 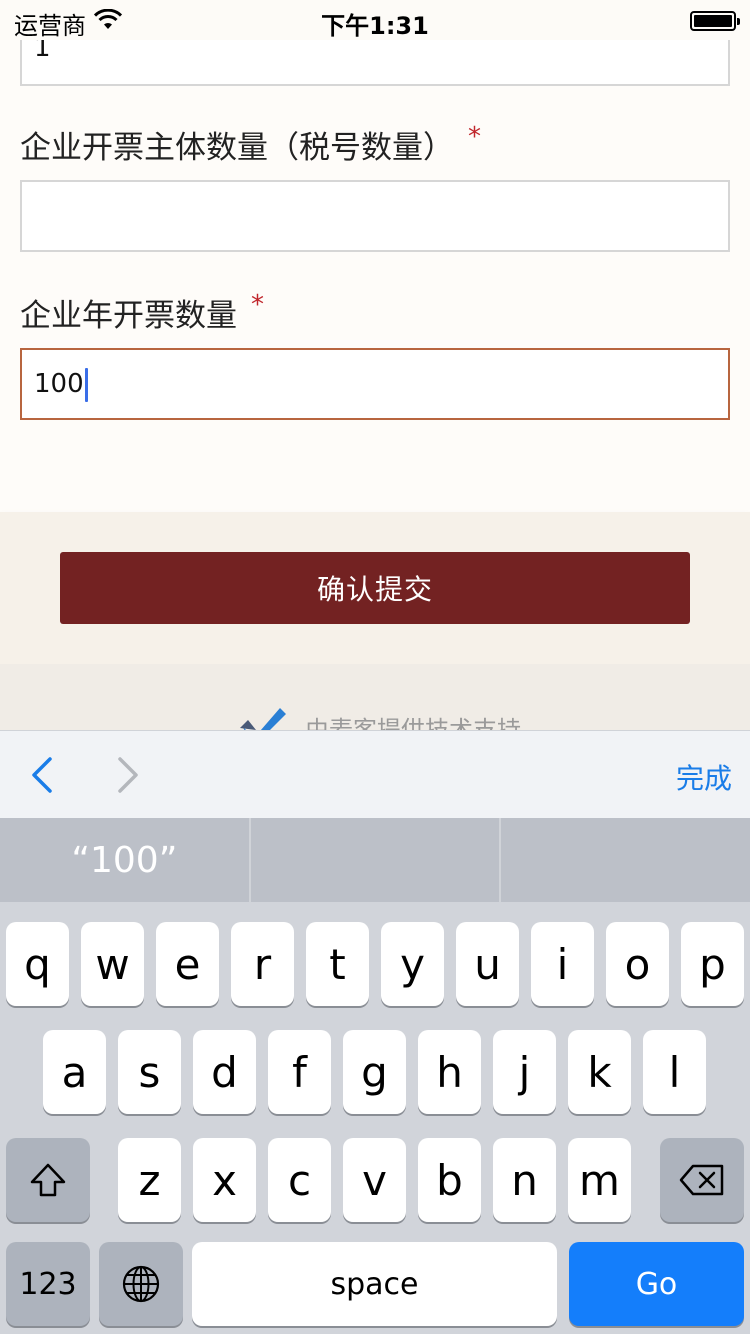 What do you see at coordinates (562, 964) in the screenshot?
I see `key-i: i` at bounding box center [562, 964].